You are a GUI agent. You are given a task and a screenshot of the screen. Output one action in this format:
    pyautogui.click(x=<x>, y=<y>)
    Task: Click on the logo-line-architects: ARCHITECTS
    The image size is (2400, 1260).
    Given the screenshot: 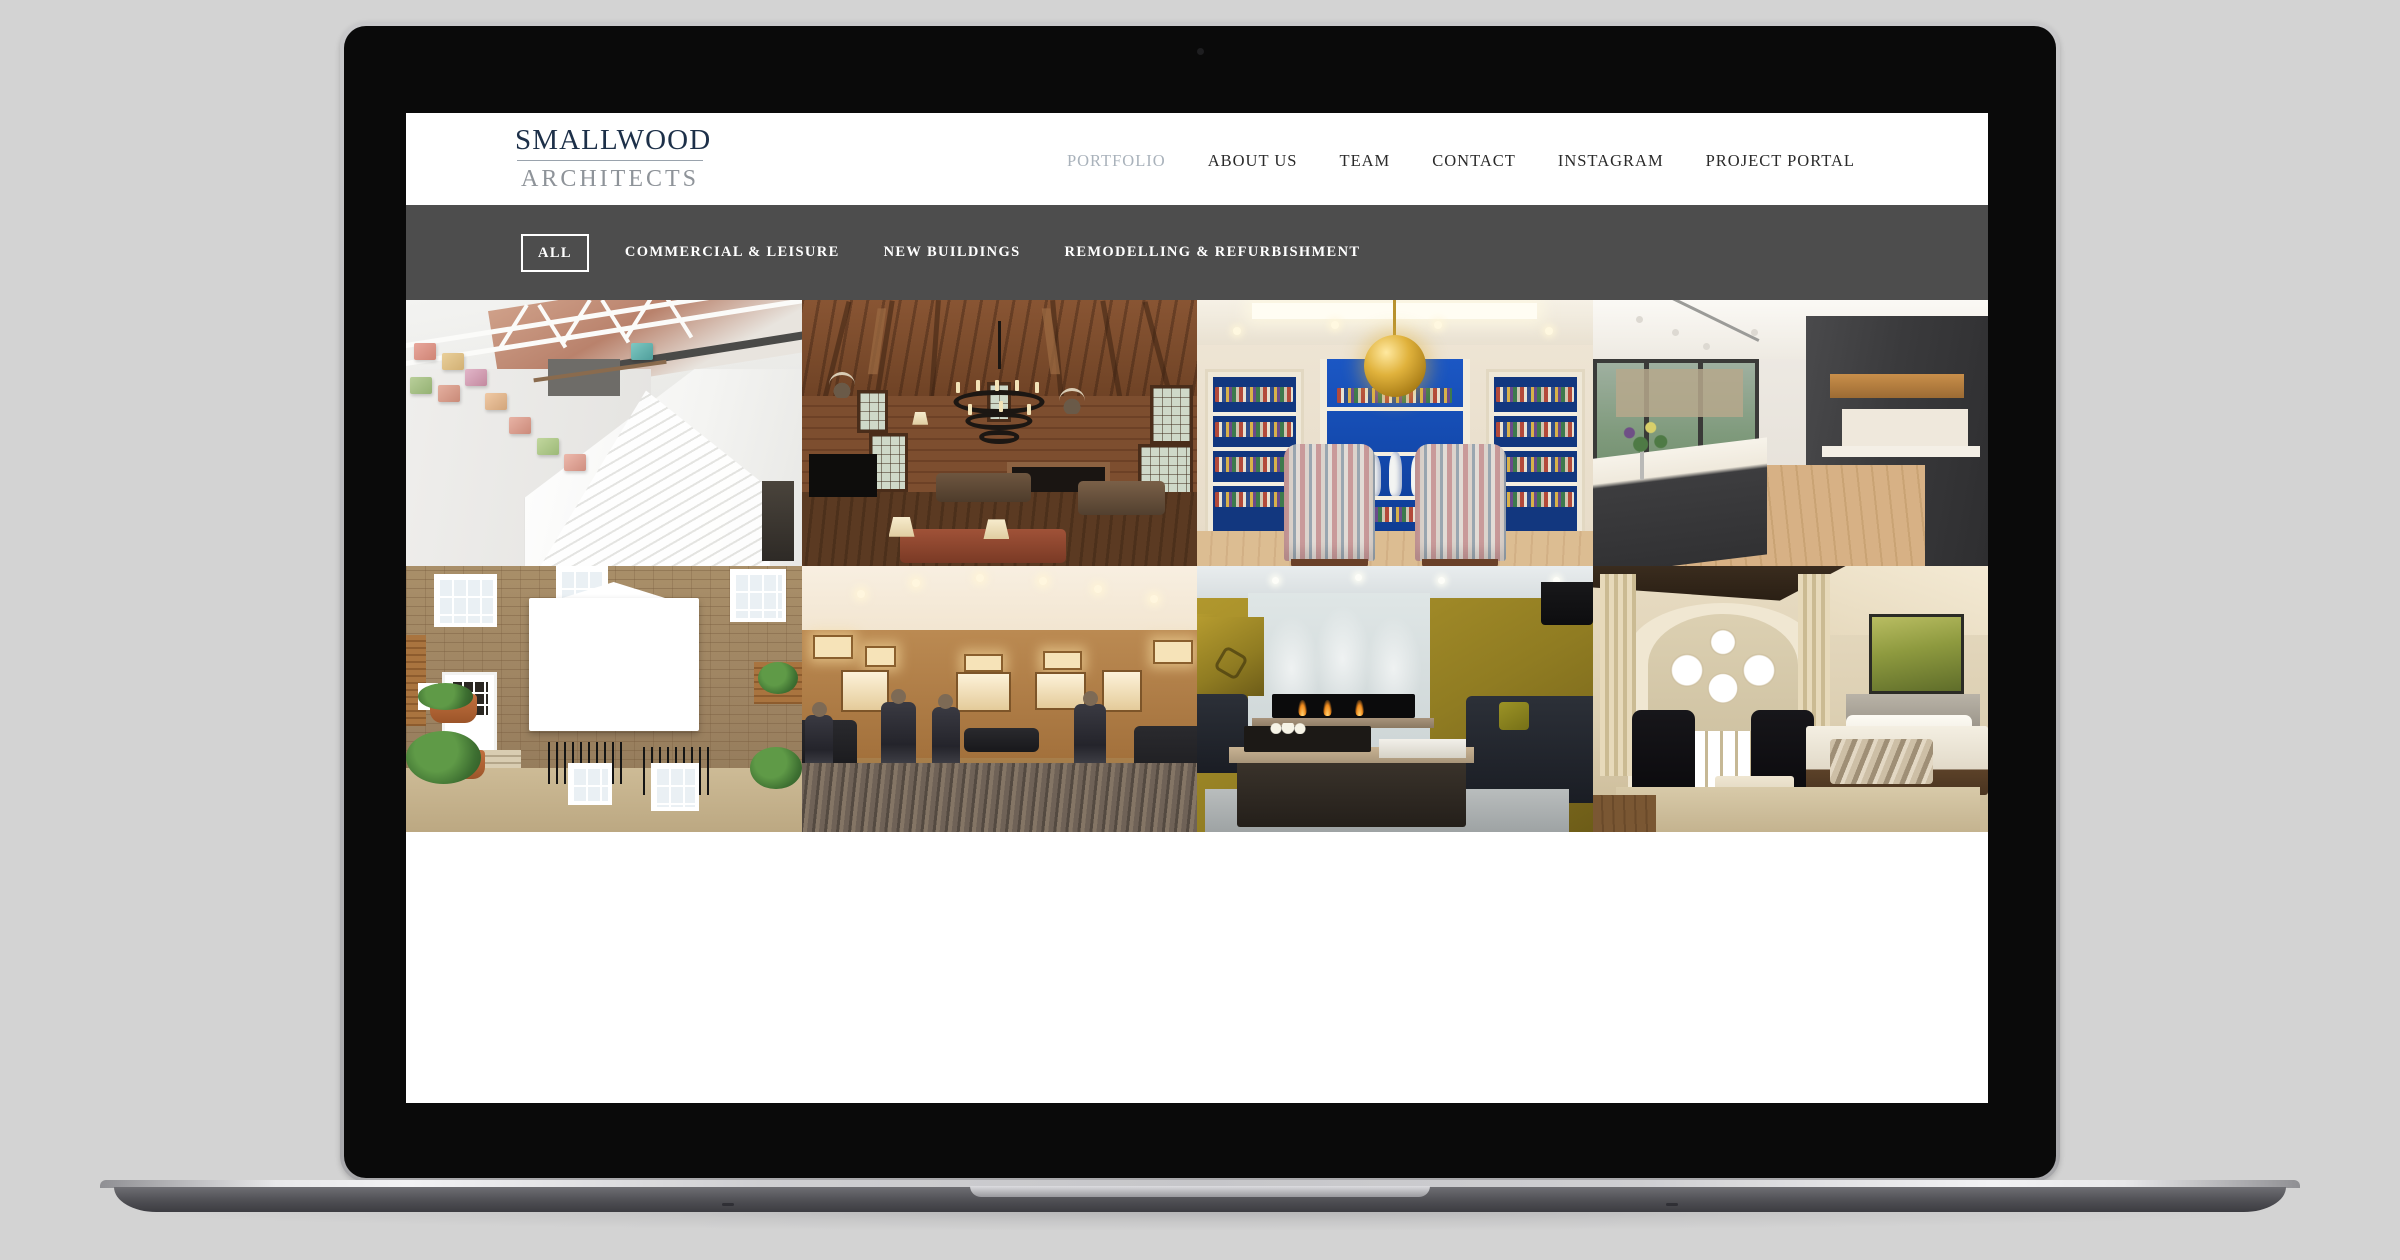 What is the action you would take?
    pyautogui.click(x=609, y=179)
    